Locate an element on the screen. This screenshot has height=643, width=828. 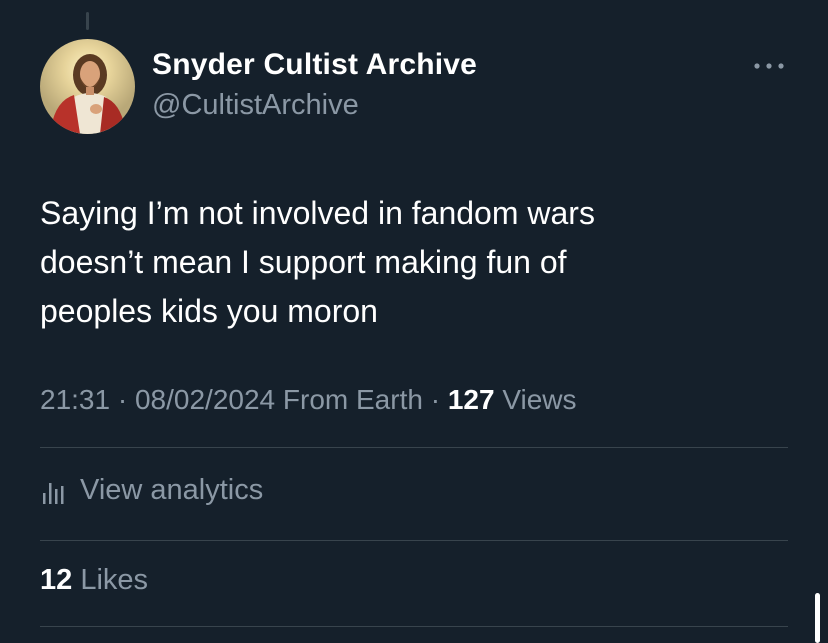
avatar is located at coordinates (87, 86).